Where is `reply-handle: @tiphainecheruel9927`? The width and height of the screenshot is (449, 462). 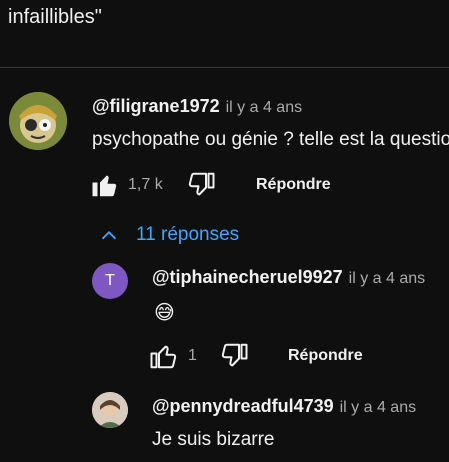 reply-handle: @tiphainecheruel9927 is located at coordinates (247, 277).